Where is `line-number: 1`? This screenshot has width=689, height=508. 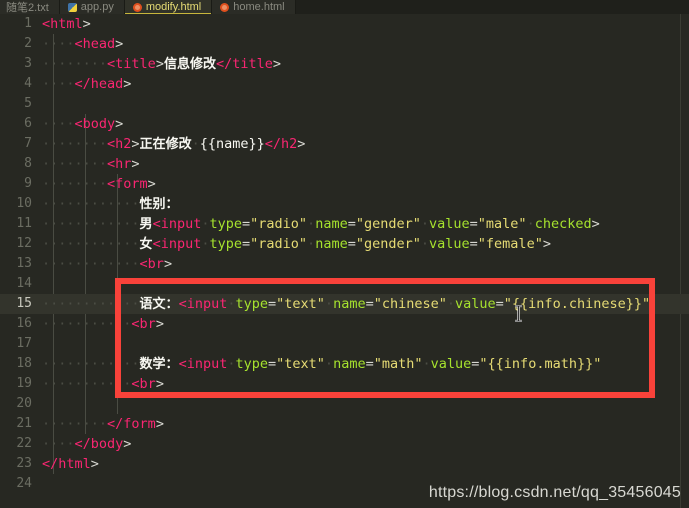
line-number: 1 is located at coordinates (28, 23).